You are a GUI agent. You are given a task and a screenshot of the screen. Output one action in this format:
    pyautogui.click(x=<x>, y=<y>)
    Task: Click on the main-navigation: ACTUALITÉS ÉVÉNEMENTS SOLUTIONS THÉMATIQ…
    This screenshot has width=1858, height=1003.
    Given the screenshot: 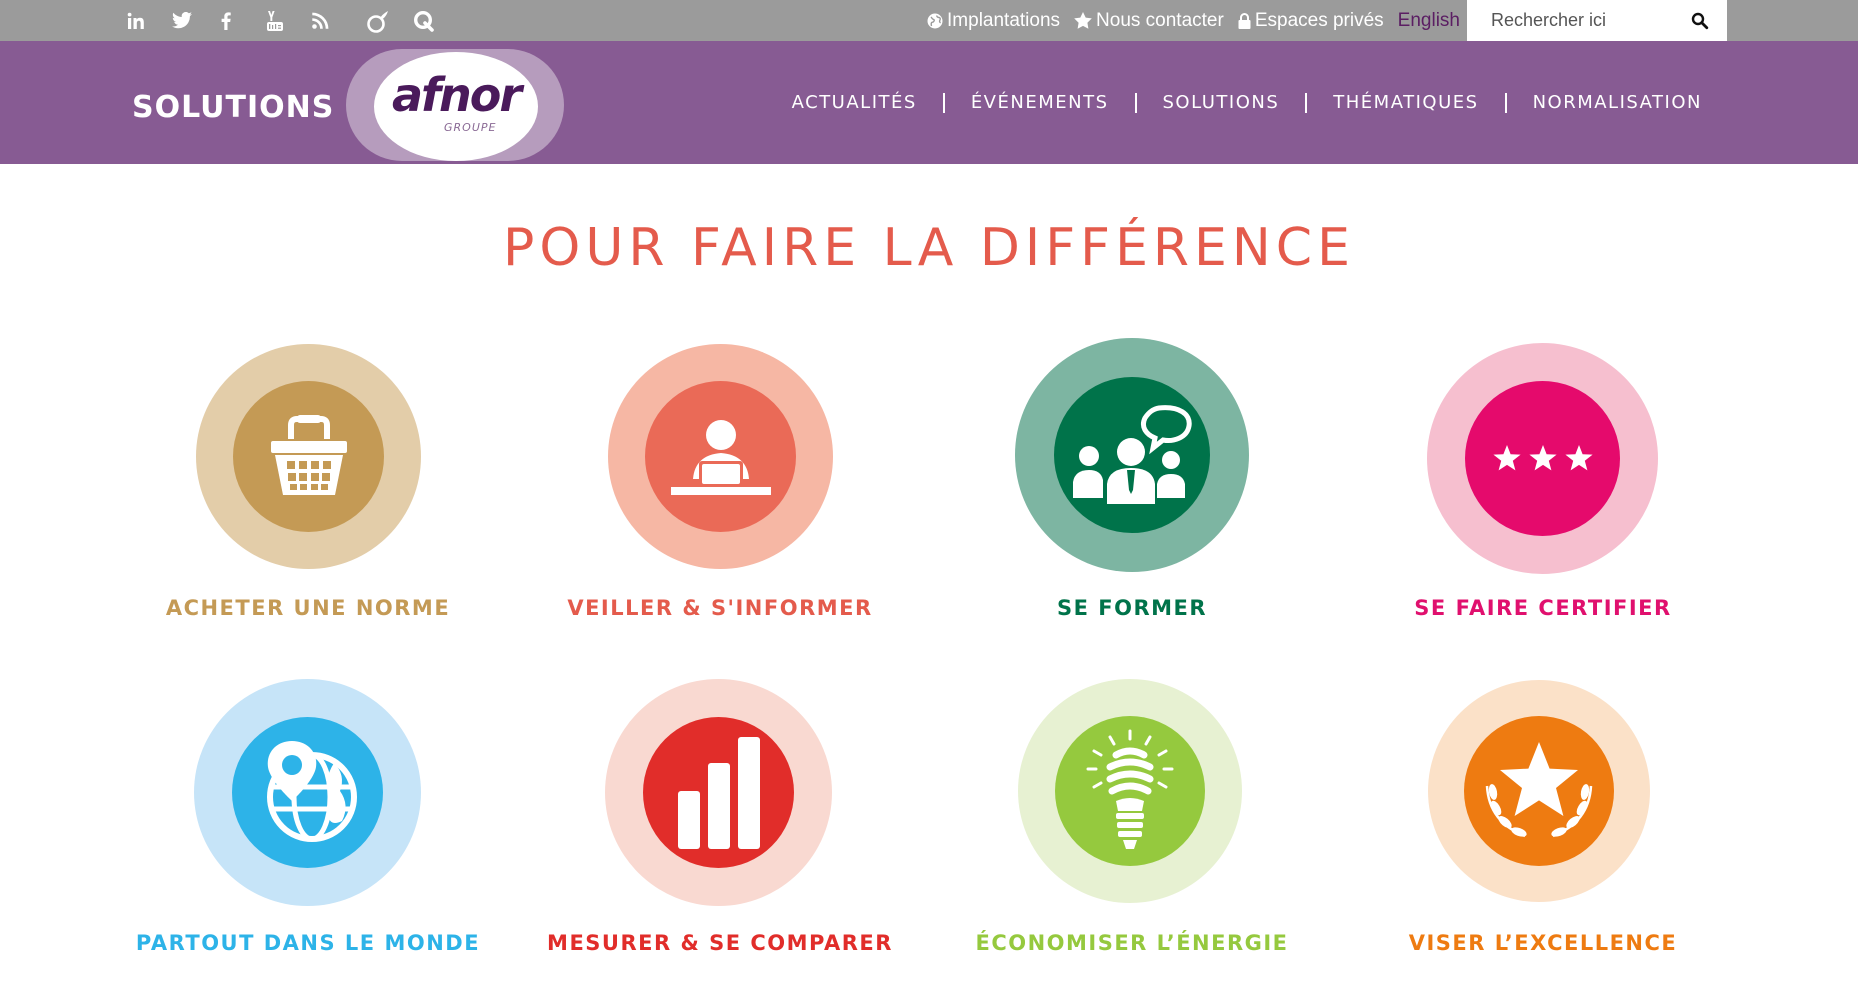 What is the action you would take?
    pyautogui.click(x=1247, y=102)
    